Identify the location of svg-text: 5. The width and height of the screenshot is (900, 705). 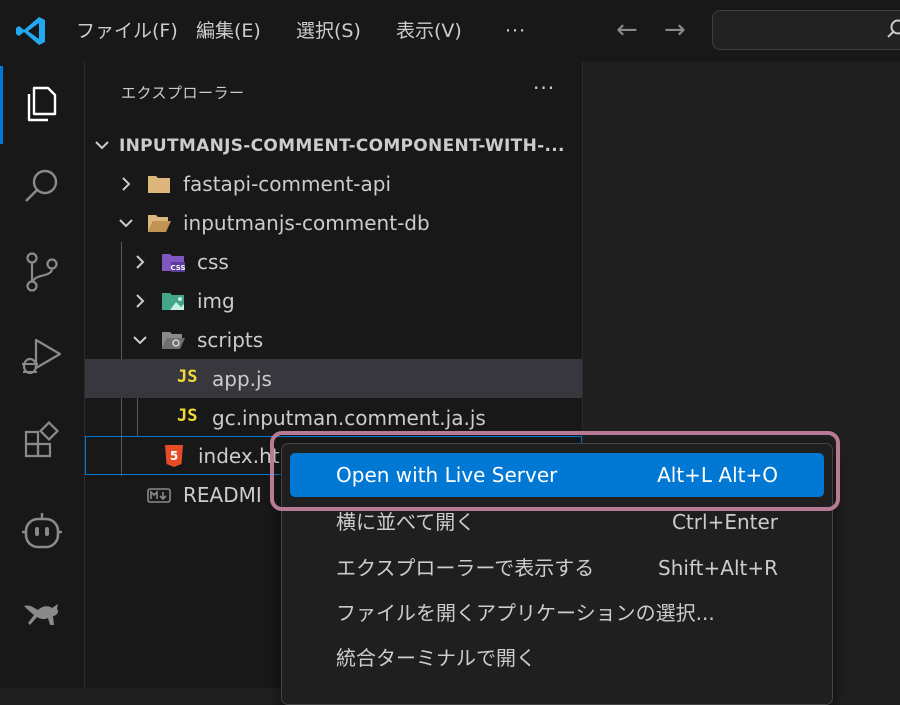
(174, 456).